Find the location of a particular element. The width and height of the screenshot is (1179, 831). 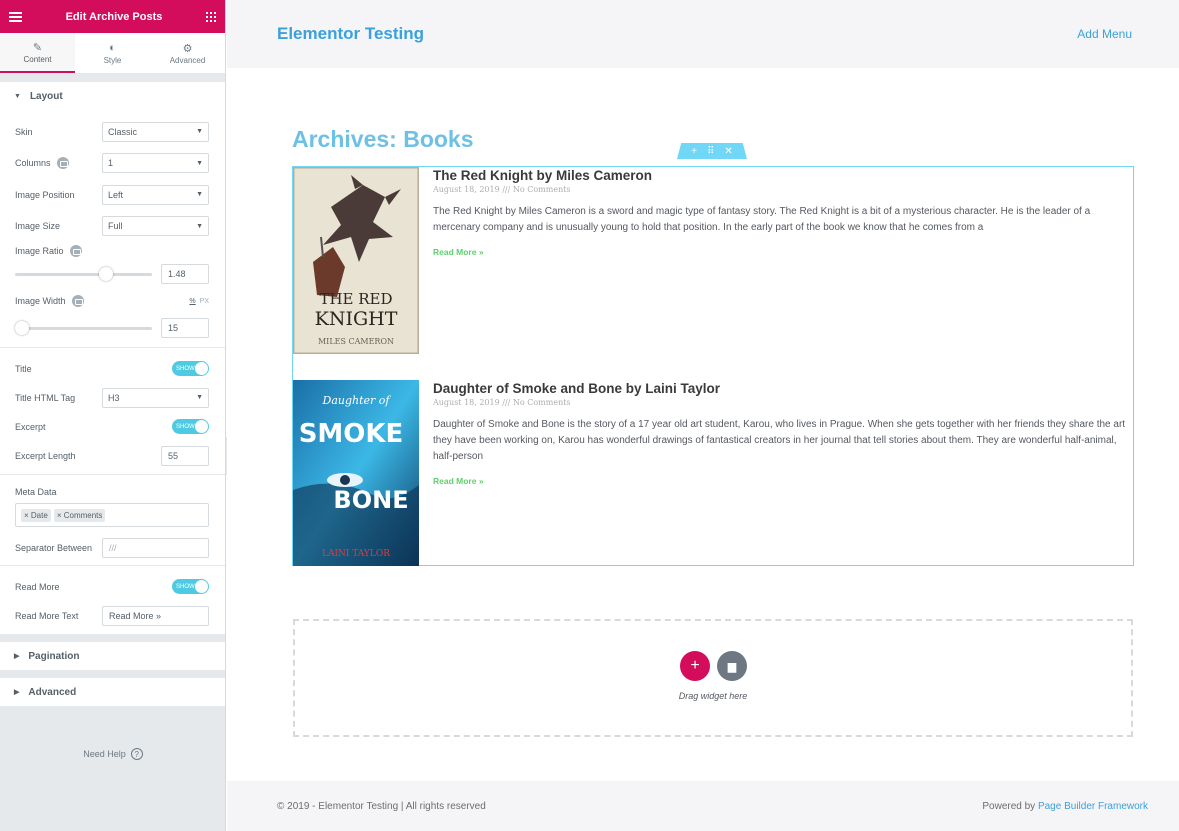

section-label: Pagination is located at coordinates (54, 656).